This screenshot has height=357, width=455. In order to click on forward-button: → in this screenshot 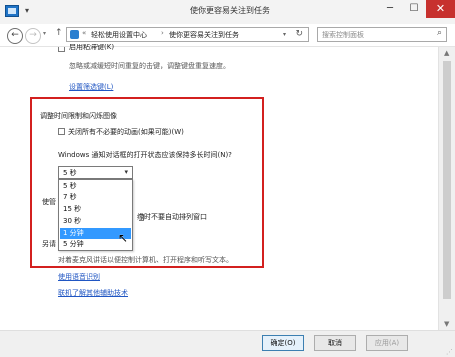, I will do `click(33, 36)`.